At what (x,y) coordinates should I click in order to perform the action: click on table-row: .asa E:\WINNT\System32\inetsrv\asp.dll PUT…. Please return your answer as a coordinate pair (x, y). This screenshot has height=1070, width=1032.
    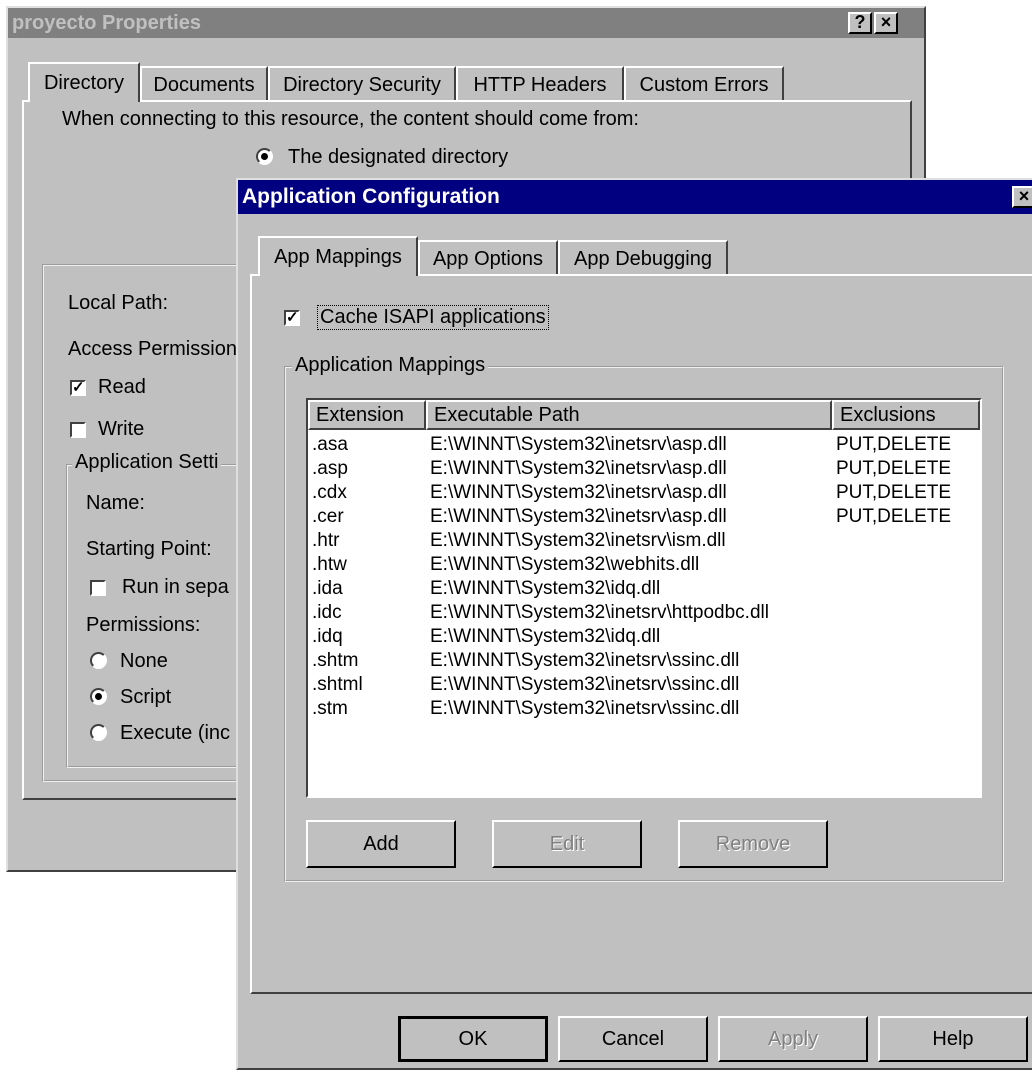
    Looking at the image, I should click on (644, 446).